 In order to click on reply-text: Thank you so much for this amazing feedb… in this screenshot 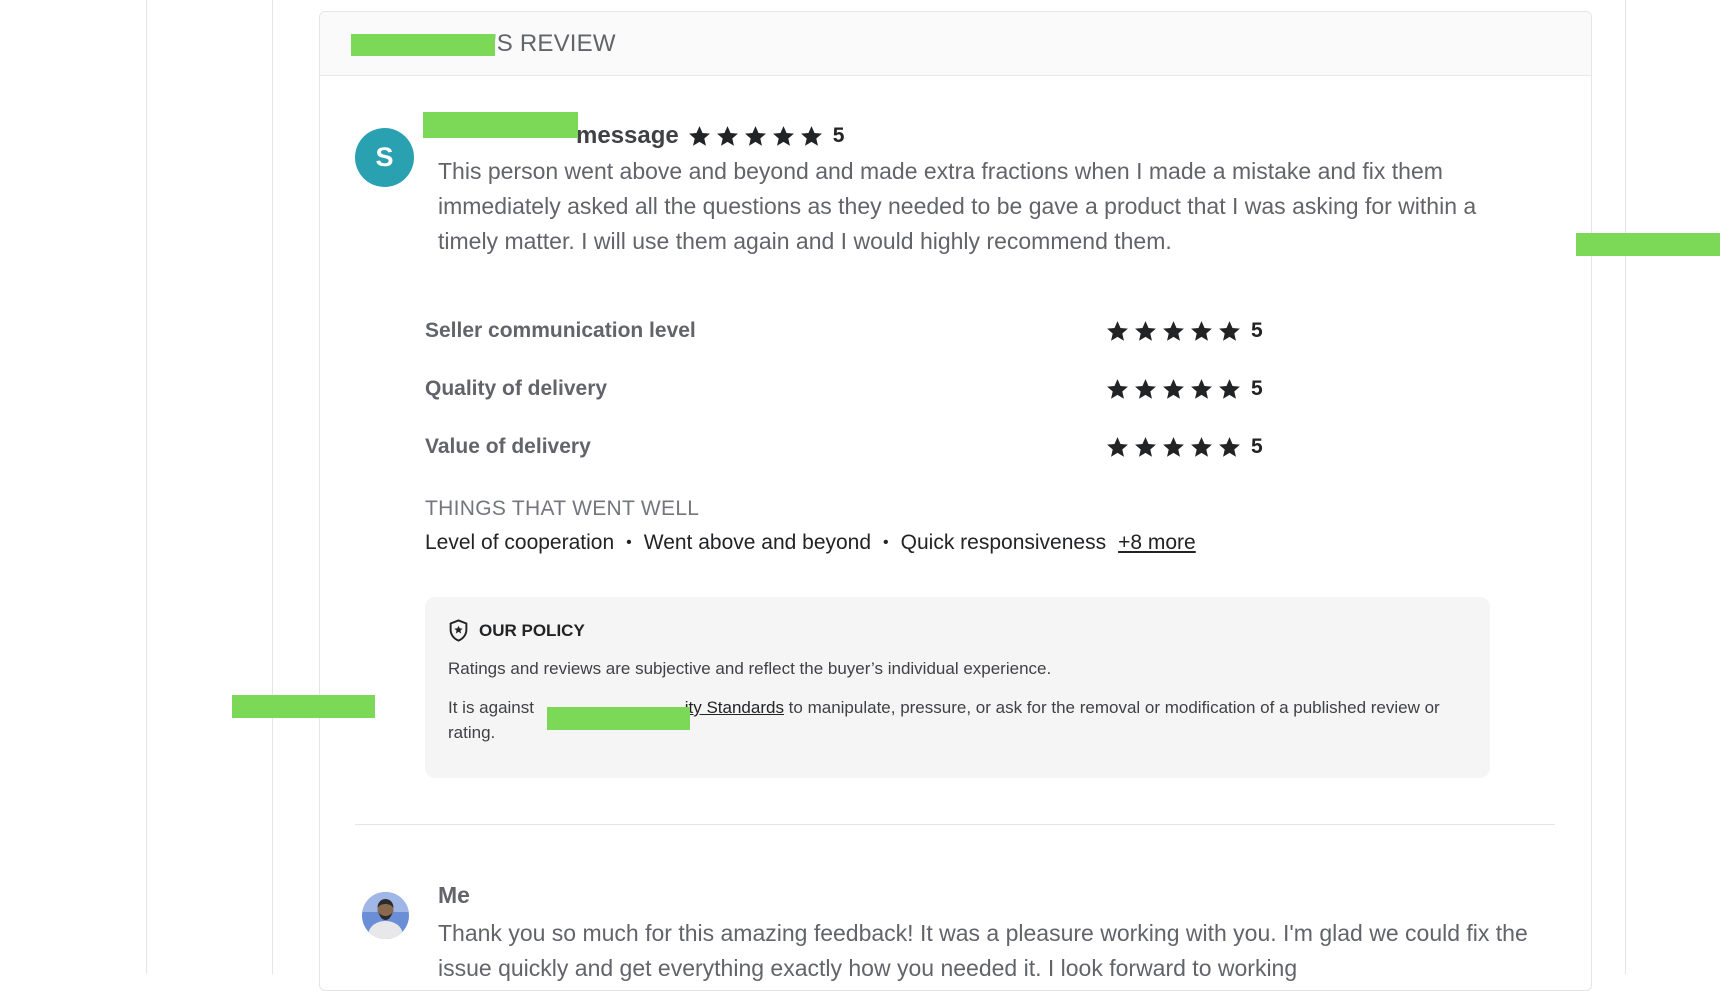, I will do `click(995, 951)`.